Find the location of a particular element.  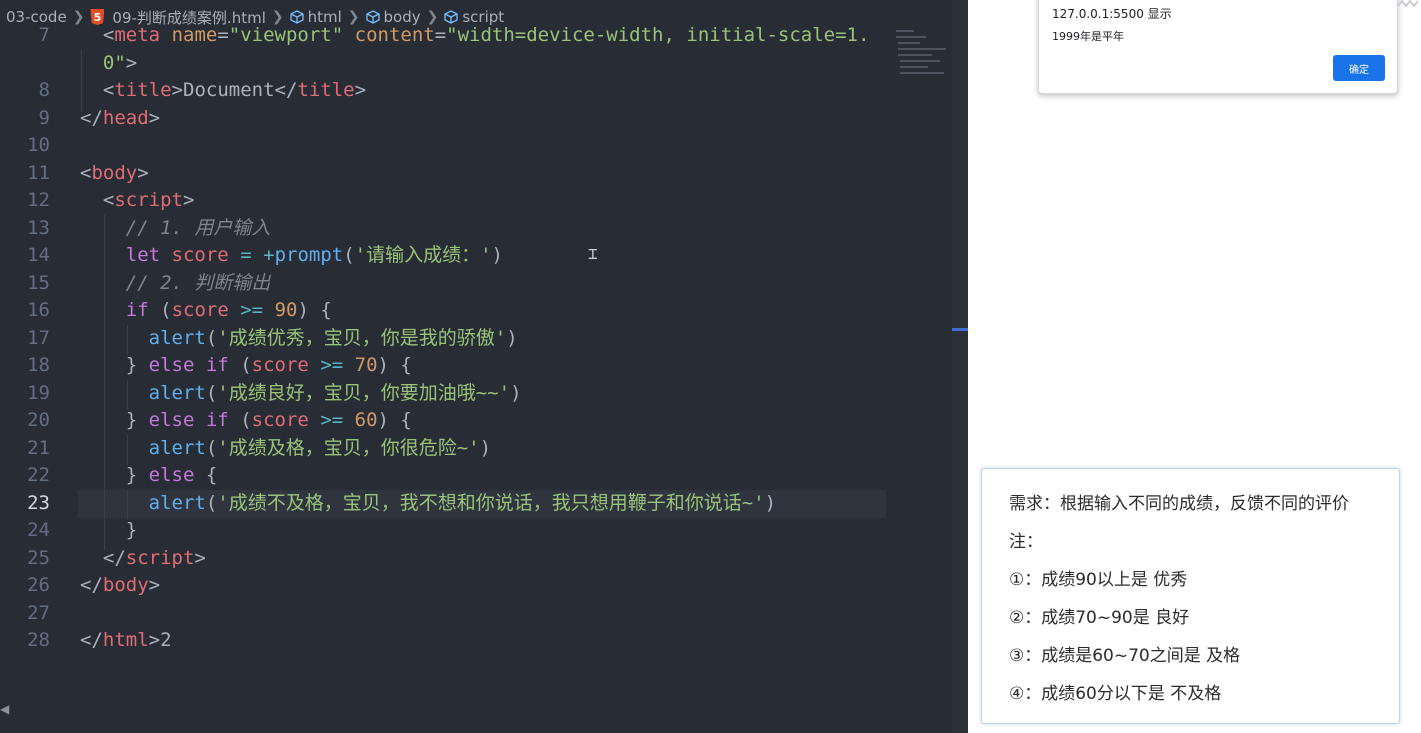

requirements-note: 注： is located at coordinates (1026, 542).